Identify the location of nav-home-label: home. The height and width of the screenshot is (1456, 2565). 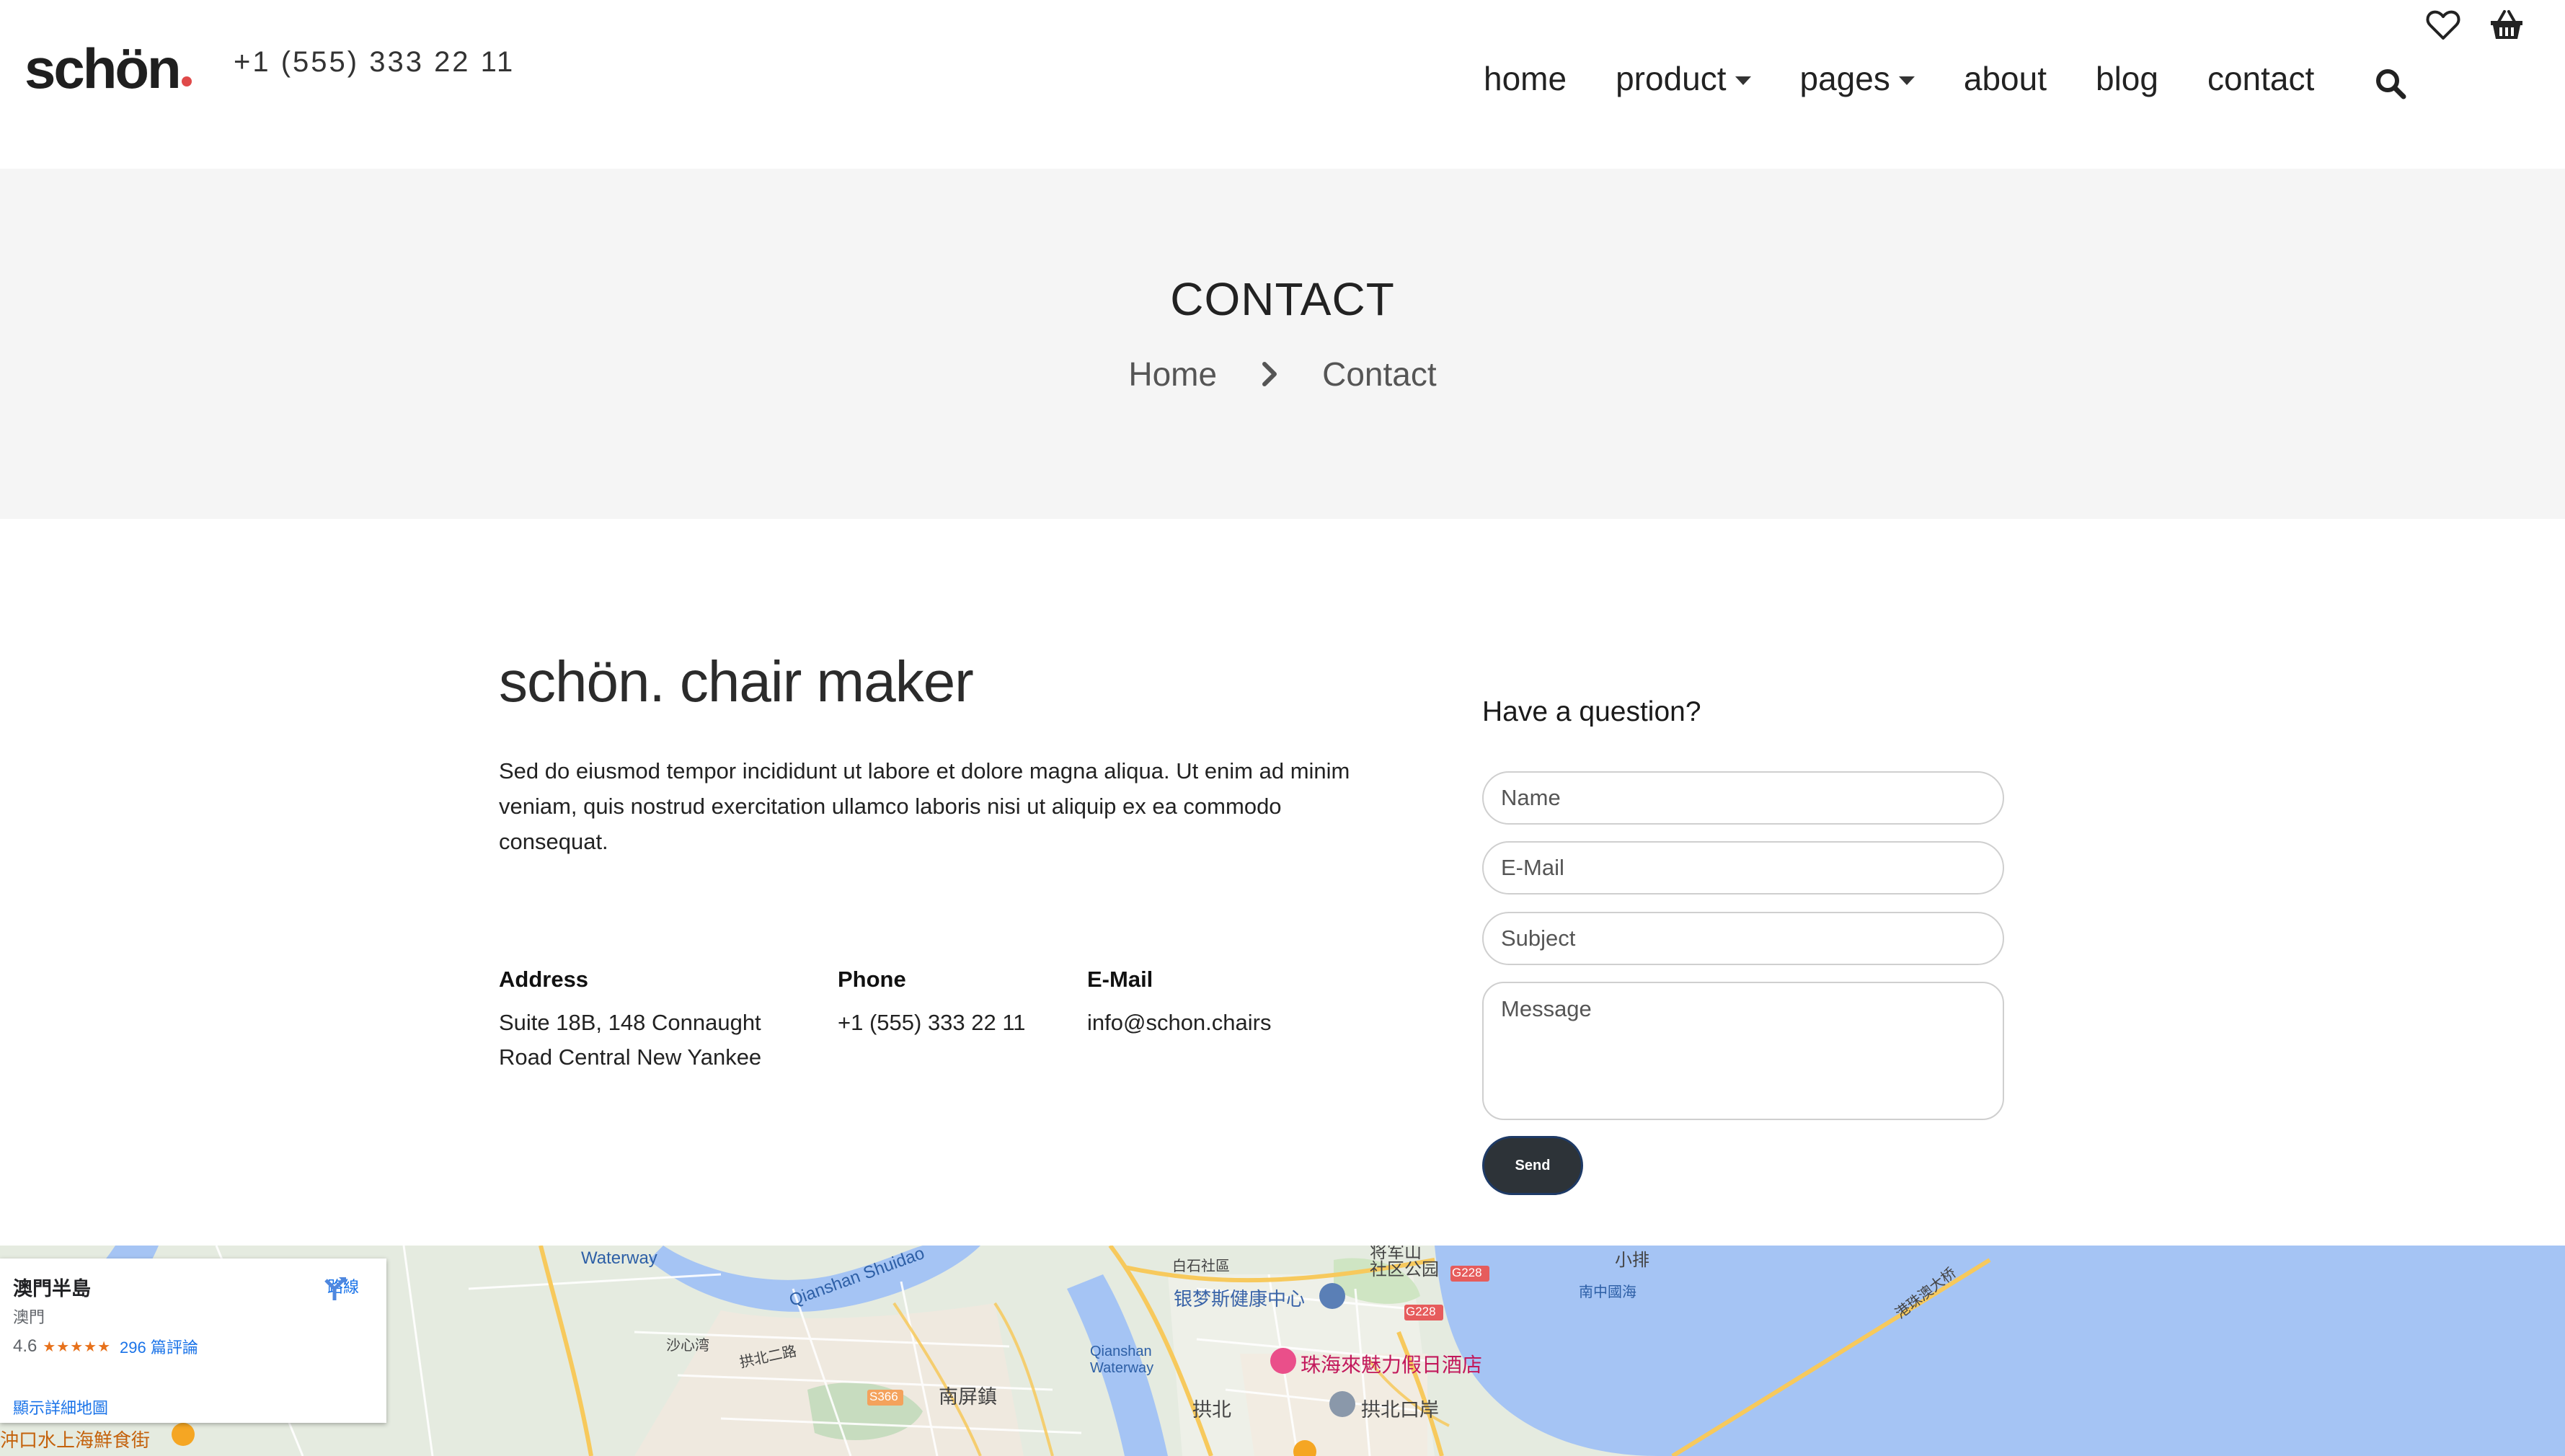
(1525, 78).